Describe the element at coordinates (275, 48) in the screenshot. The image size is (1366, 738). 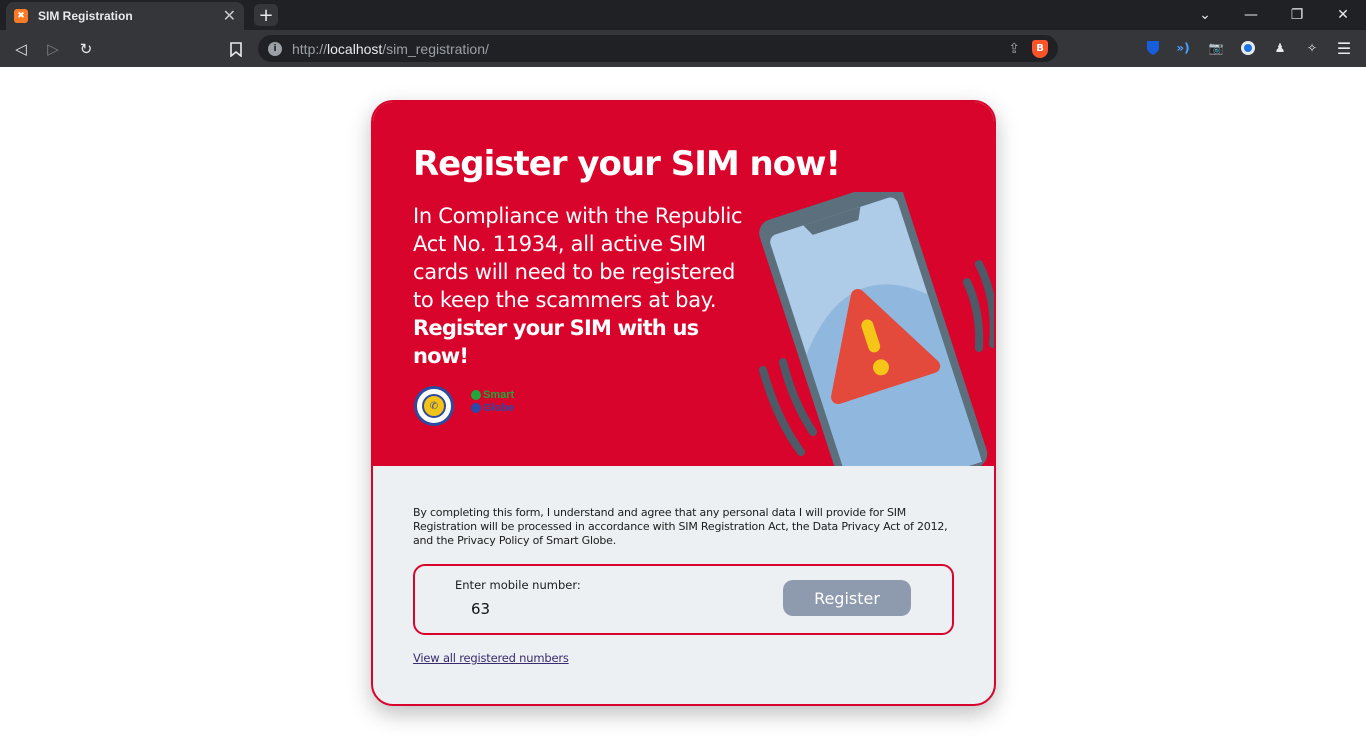
I see `info-icon: i` at that location.